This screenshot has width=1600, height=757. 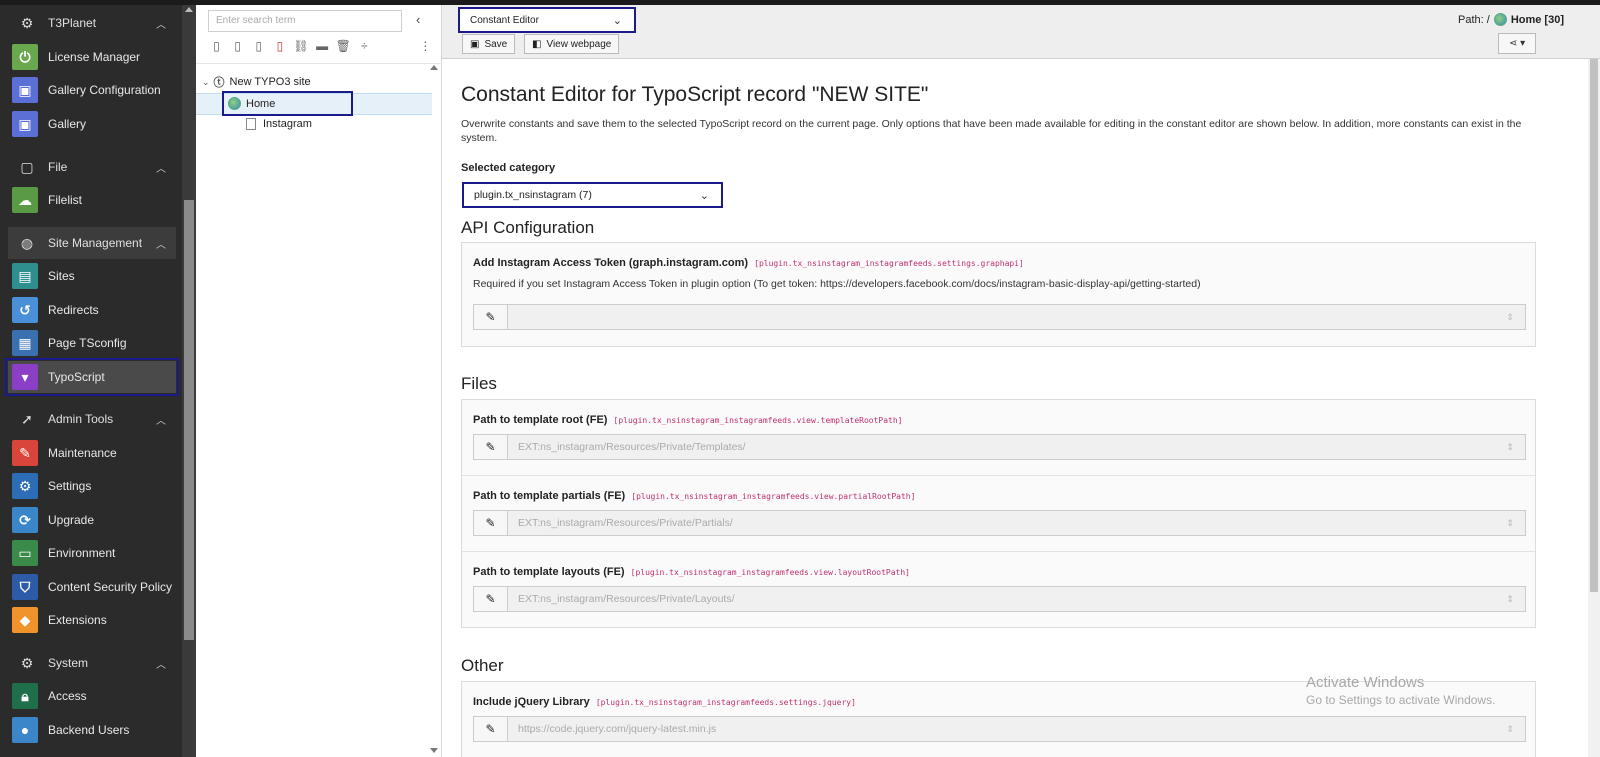 I want to click on scroll-down-icon, so click(x=434, y=750).